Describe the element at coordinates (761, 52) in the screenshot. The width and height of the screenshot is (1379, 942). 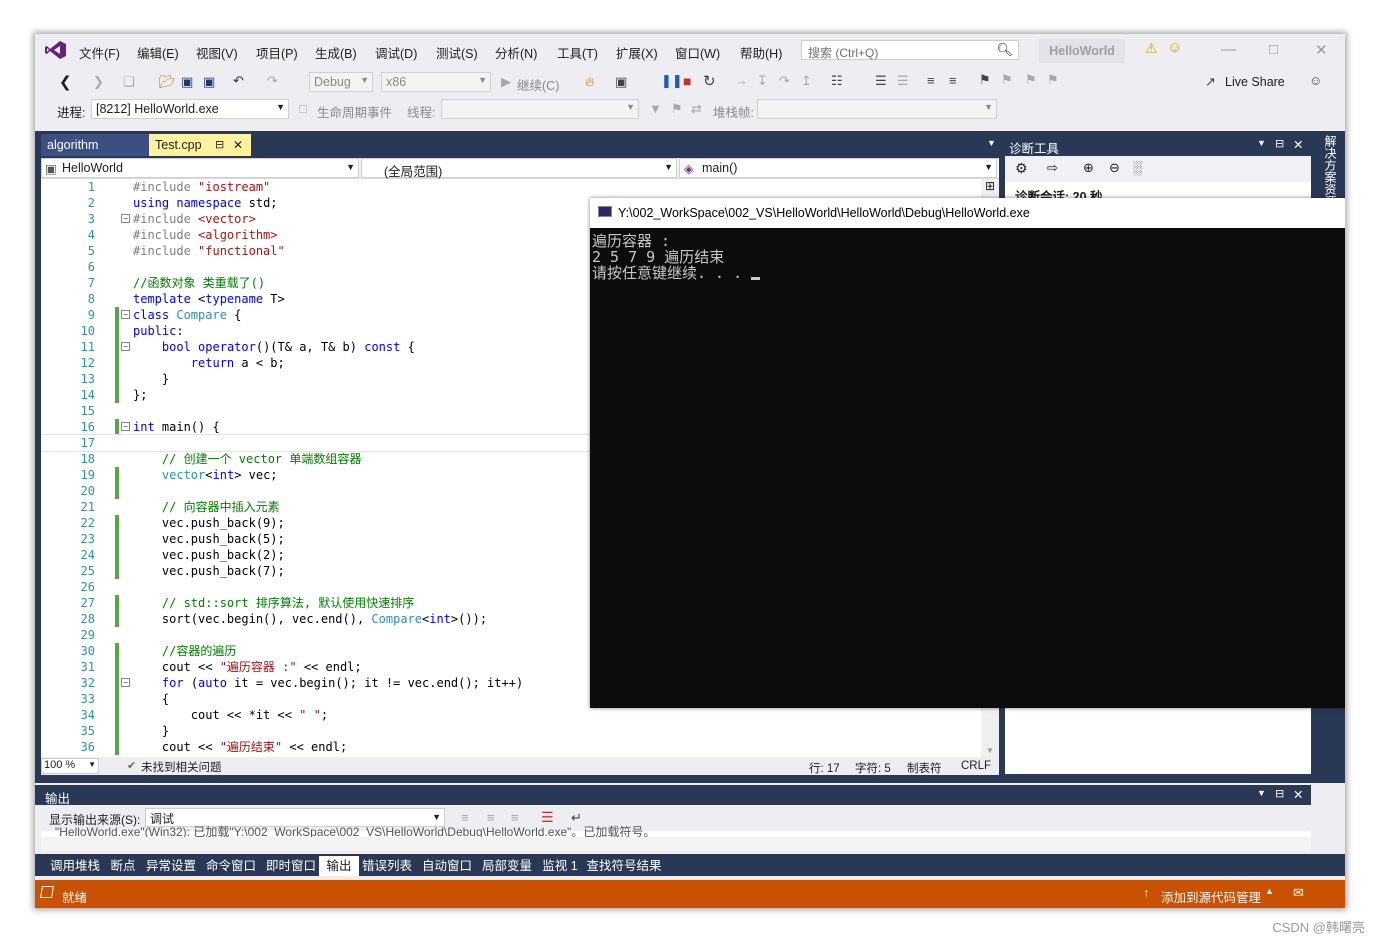
I see `menu-item: 帮助(H)` at that location.